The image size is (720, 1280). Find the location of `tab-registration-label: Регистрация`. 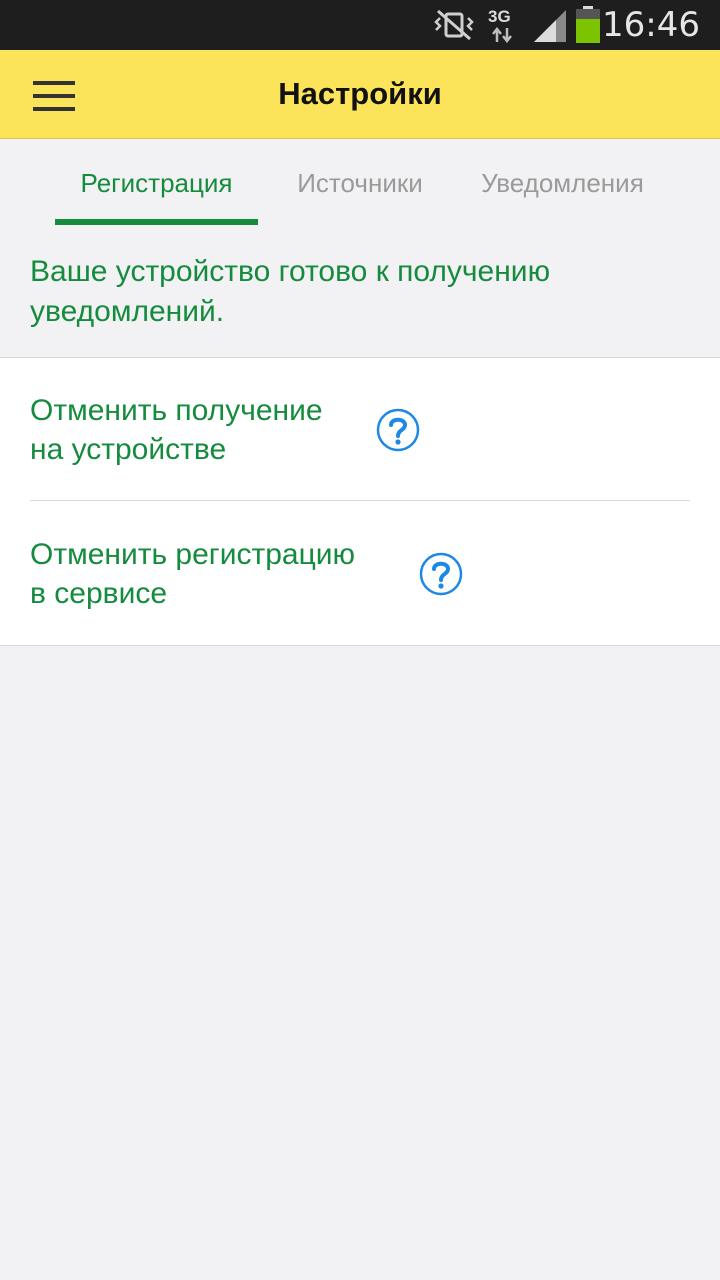

tab-registration-label: Регистрация is located at coordinates (156, 183).